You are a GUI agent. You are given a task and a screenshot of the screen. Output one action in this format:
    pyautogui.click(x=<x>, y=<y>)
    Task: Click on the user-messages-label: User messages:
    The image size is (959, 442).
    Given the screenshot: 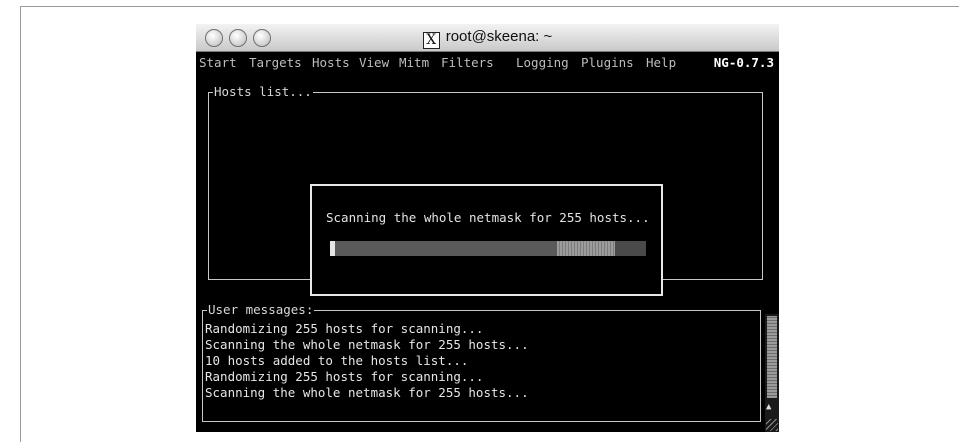 What is the action you would take?
    pyautogui.click(x=261, y=310)
    